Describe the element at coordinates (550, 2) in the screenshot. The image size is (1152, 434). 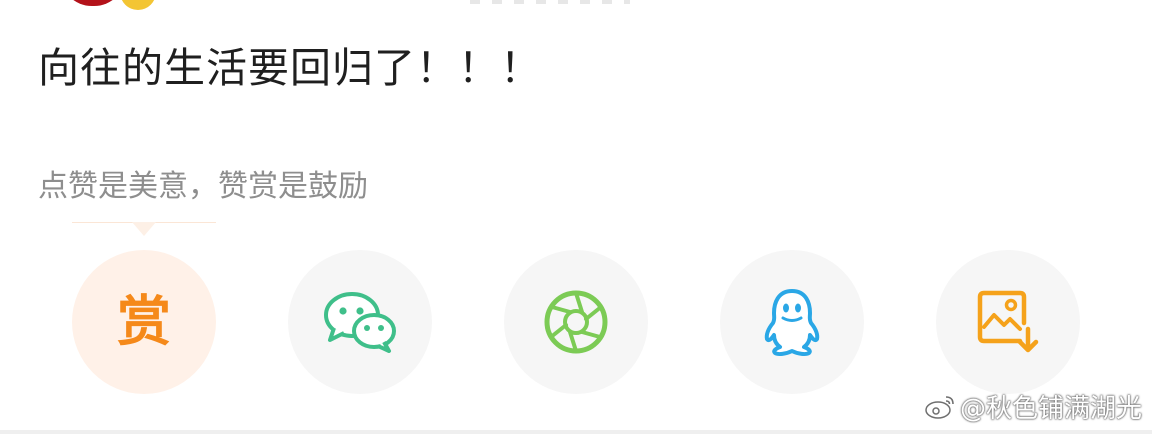
I see `cropped-author-meta` at that location.